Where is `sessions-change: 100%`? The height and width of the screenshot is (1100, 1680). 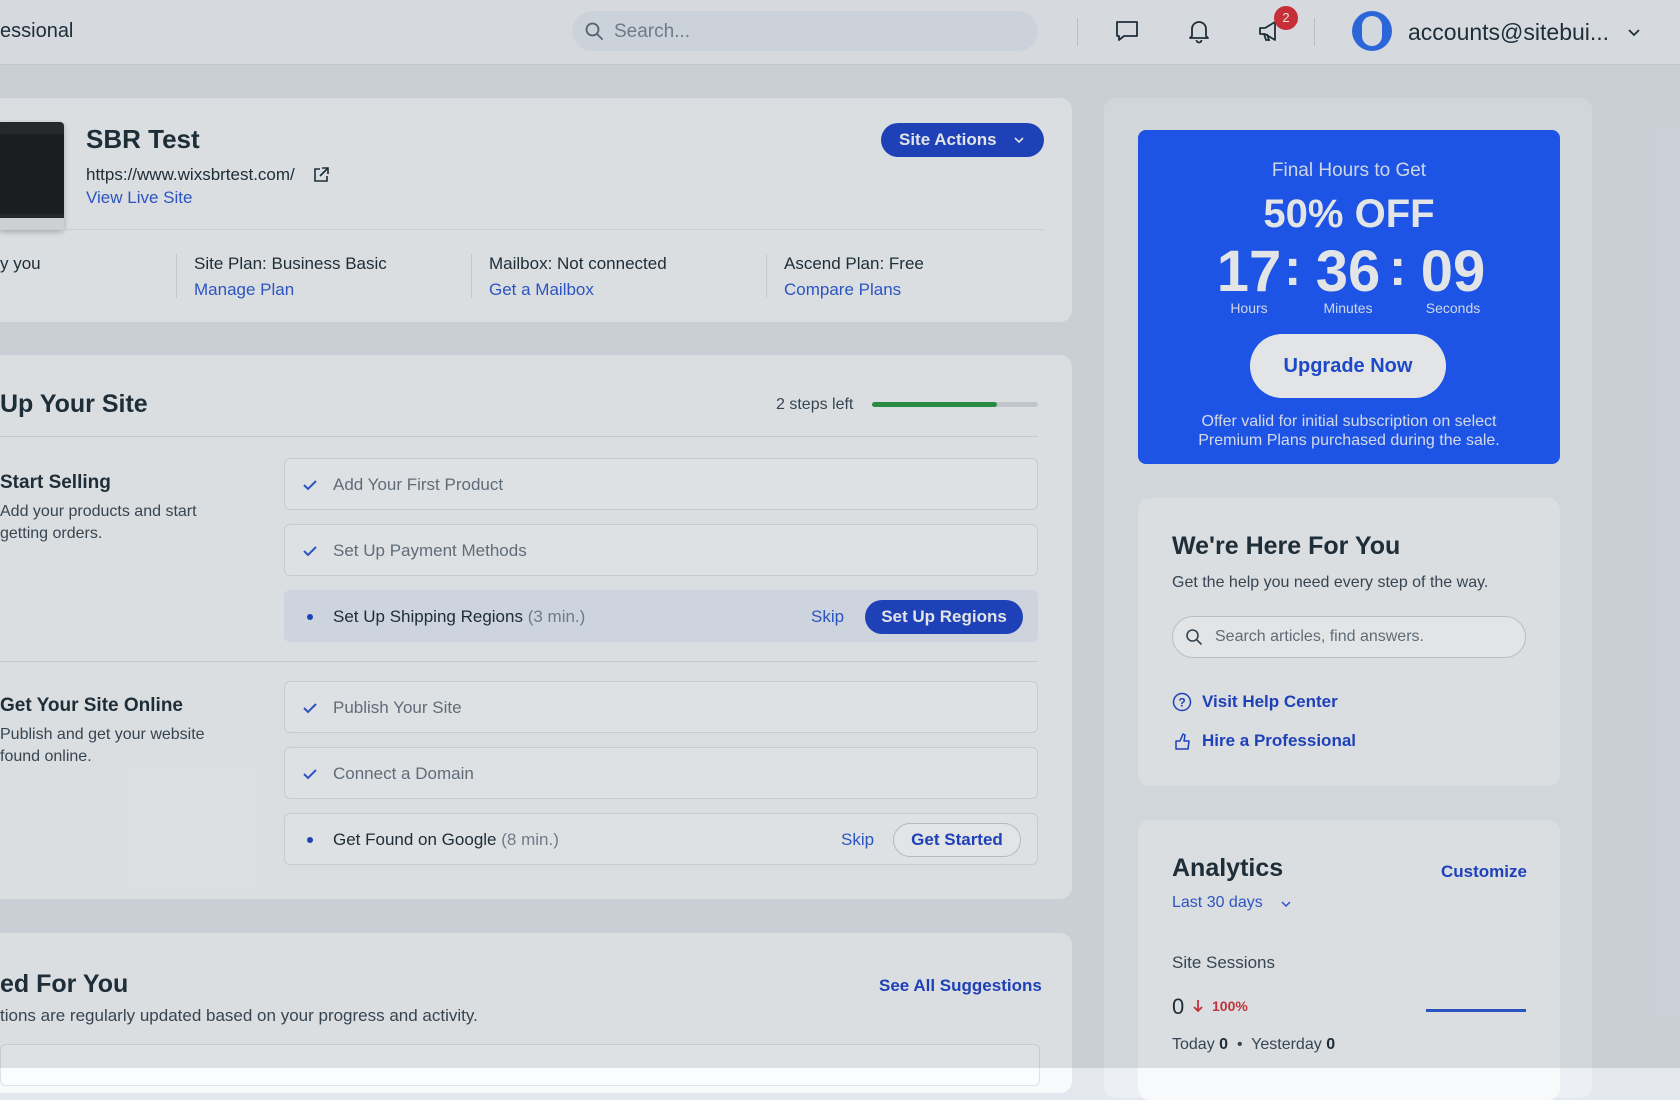
sessions-change: 100% is located at coordinates (1230, 1006).